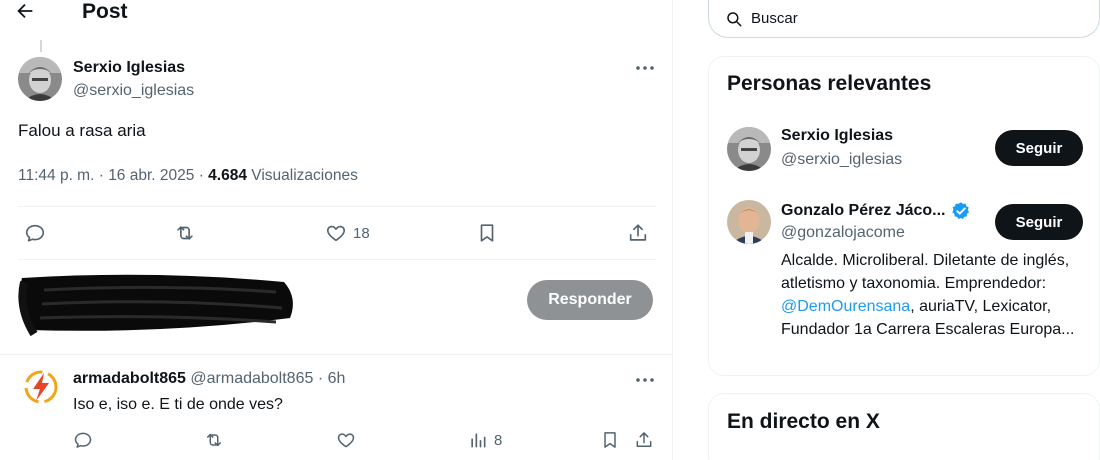 The height and width of the screenshot is (460, 1100). What do you see at coordinates (41, 387) in the screenshot?
I see `reply-author-avatar` at bounding box center [41, 387].